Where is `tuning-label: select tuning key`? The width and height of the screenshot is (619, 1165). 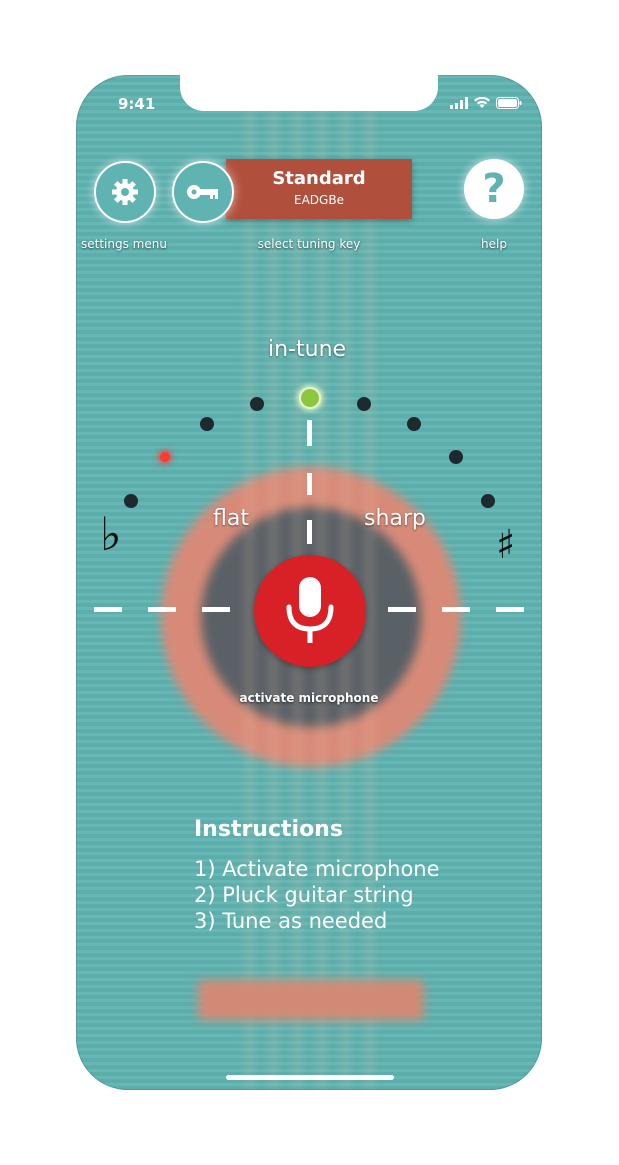
tuning-label: select tuning key is located at coordinates (309, 244).